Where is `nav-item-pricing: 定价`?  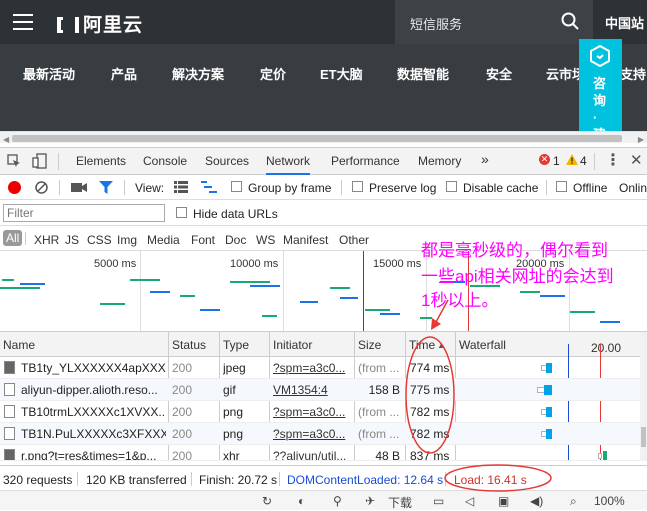 nav-item-pricing: 定价 is located at coordinates (273, 73).